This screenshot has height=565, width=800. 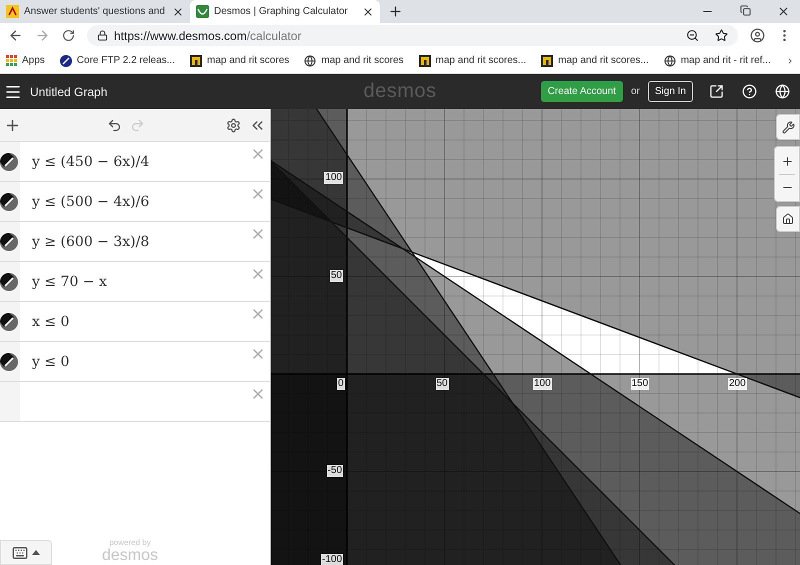 What do you see at coordinates (737, 384) in the screenshot?
I see `axis-tick-label: 200` at bounding box center [737, 384].